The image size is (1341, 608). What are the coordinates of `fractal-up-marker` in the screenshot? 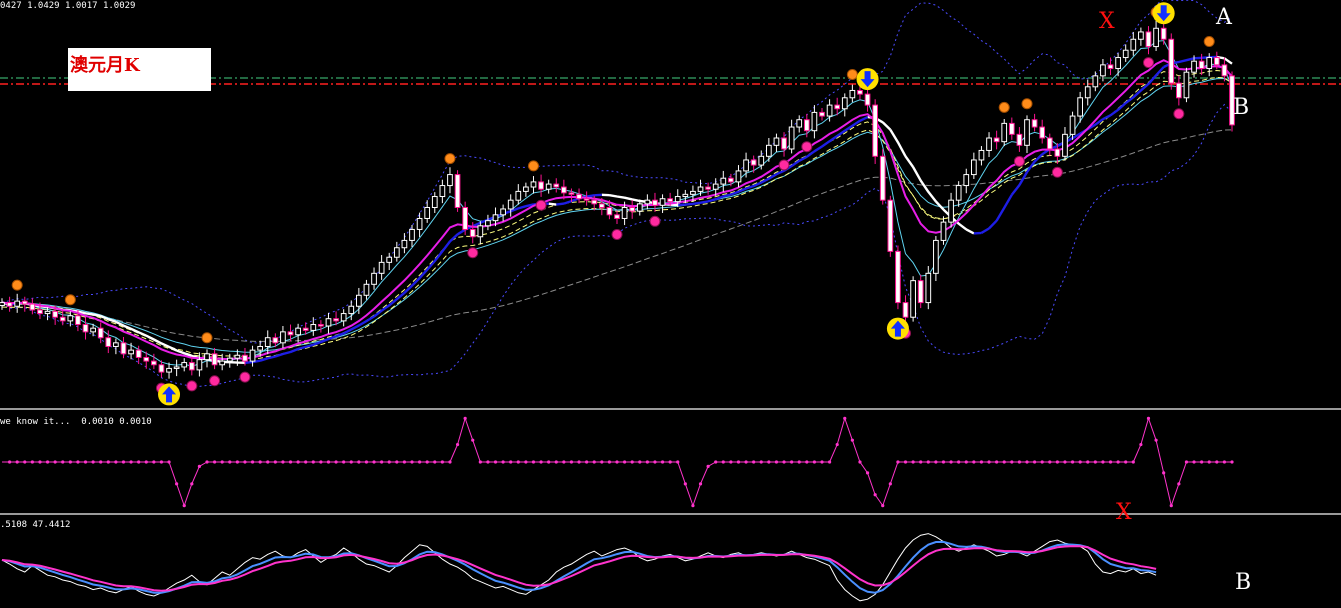 It's located at (207, 338).